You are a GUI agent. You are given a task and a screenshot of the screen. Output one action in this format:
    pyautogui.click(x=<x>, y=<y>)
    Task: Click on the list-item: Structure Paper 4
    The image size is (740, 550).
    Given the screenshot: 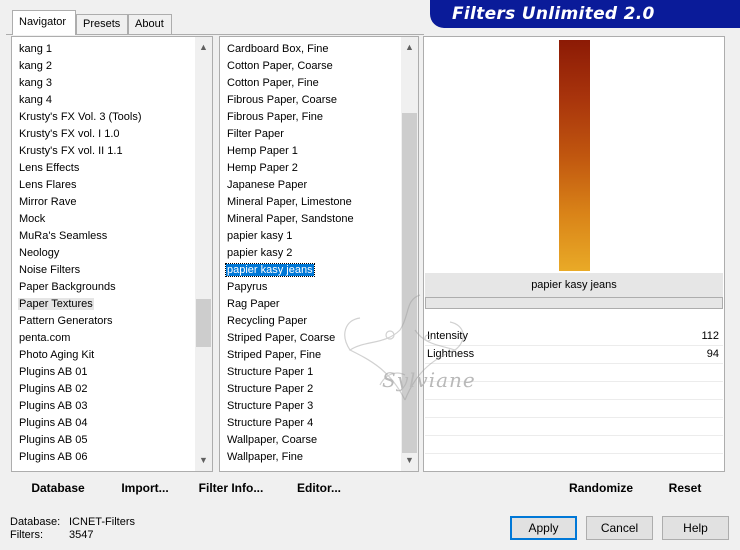 What is the action you would take?
    pyautogui.click(x=311, y=423)
    